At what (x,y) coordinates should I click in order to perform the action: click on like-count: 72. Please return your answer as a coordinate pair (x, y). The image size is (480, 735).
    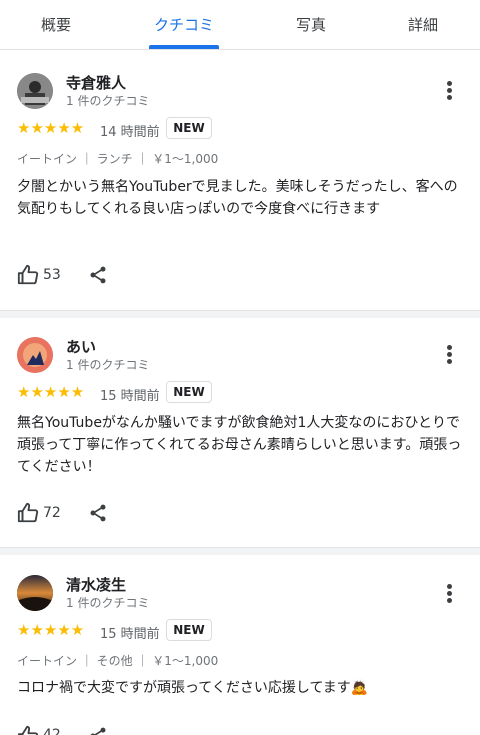
    Looking at the image, I should click on (52, 513).